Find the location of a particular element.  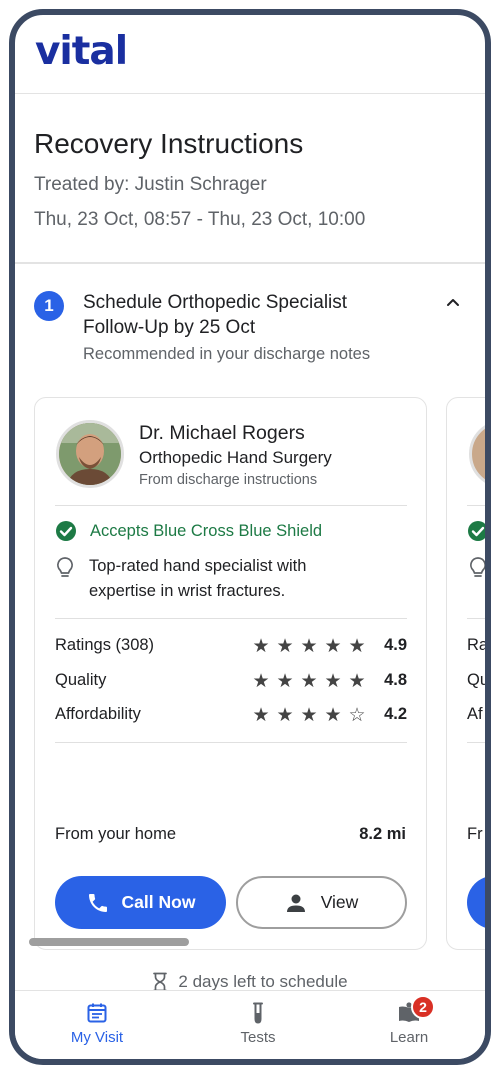

star-outline-icon: ☆ is located at coordinates (357, 715).